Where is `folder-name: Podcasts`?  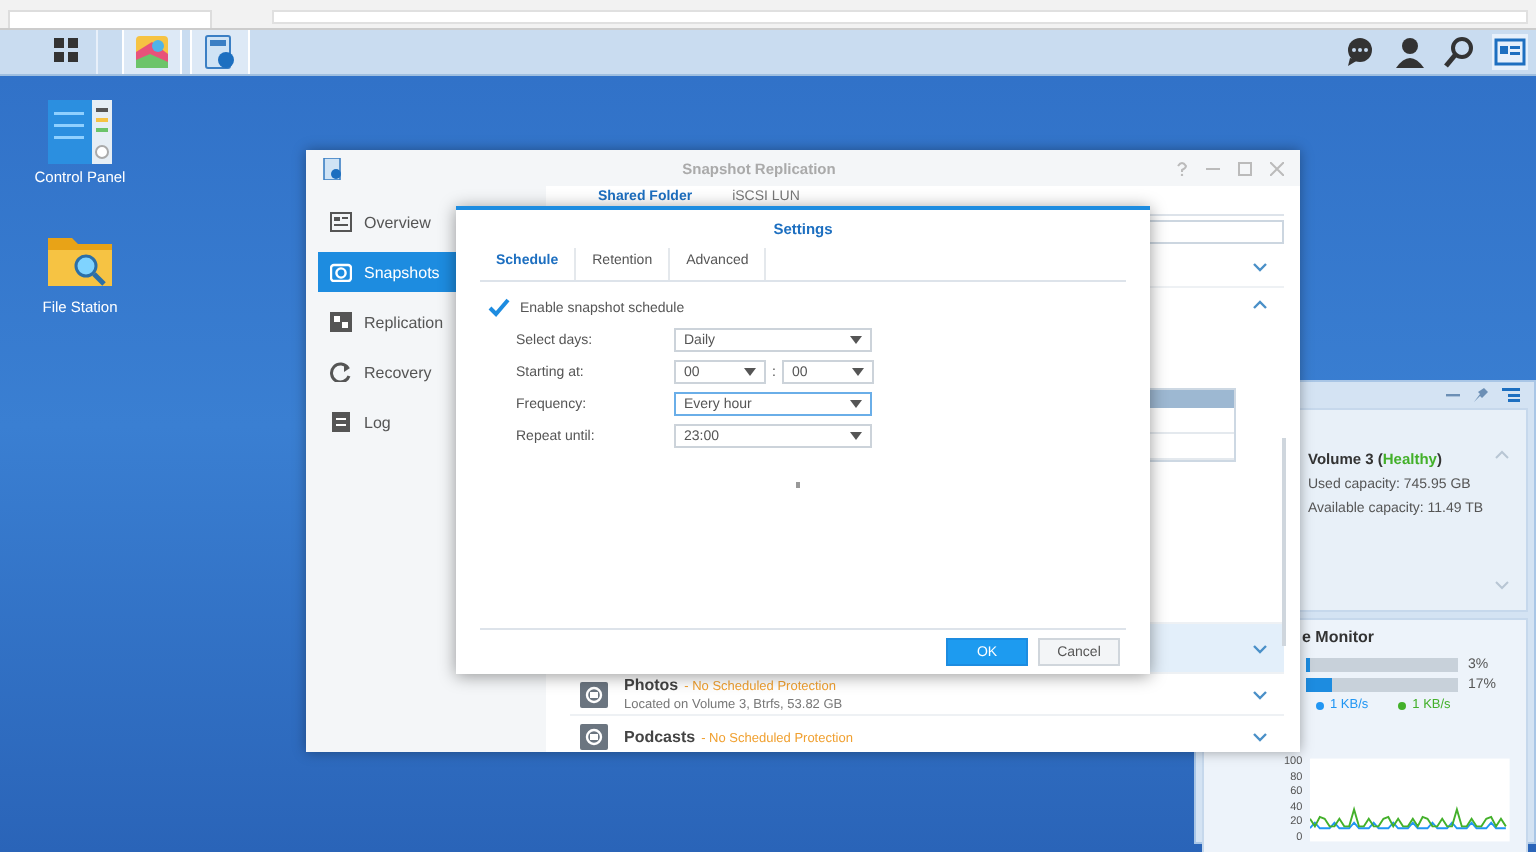 folder-name: Podcasts is located at coordinates (660, 736).